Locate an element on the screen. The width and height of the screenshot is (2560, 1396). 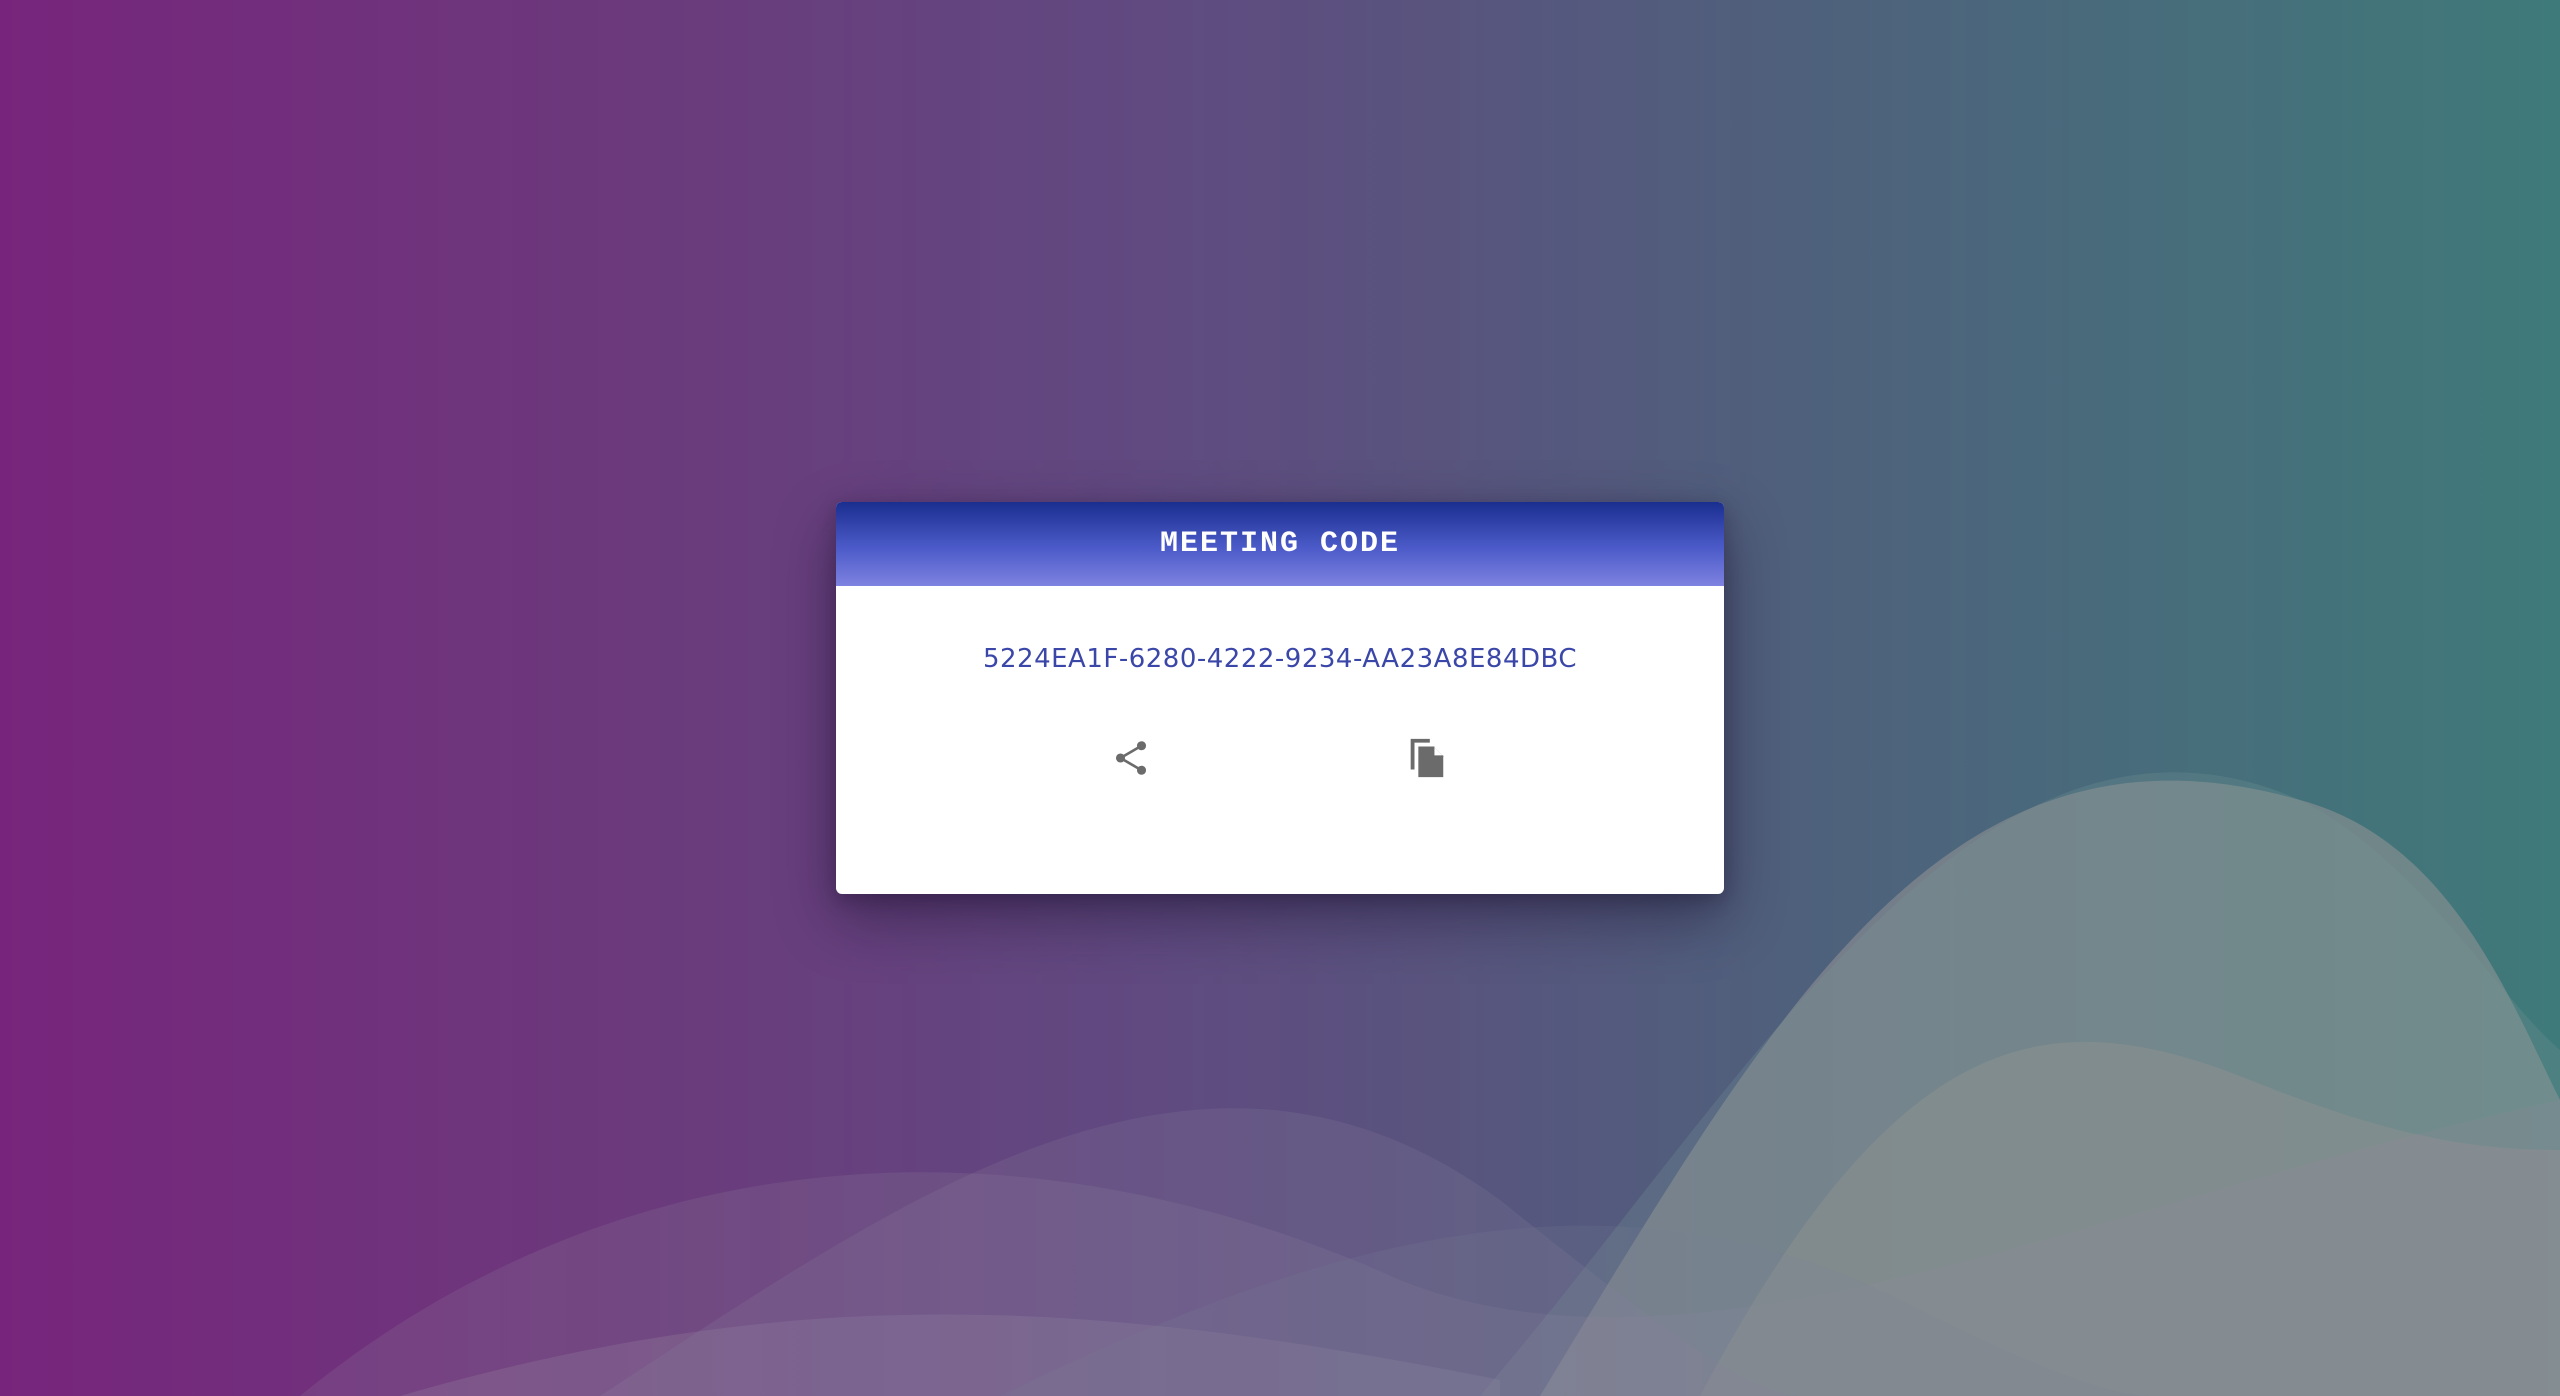
share-icon is located at coordinates (1131, 760).